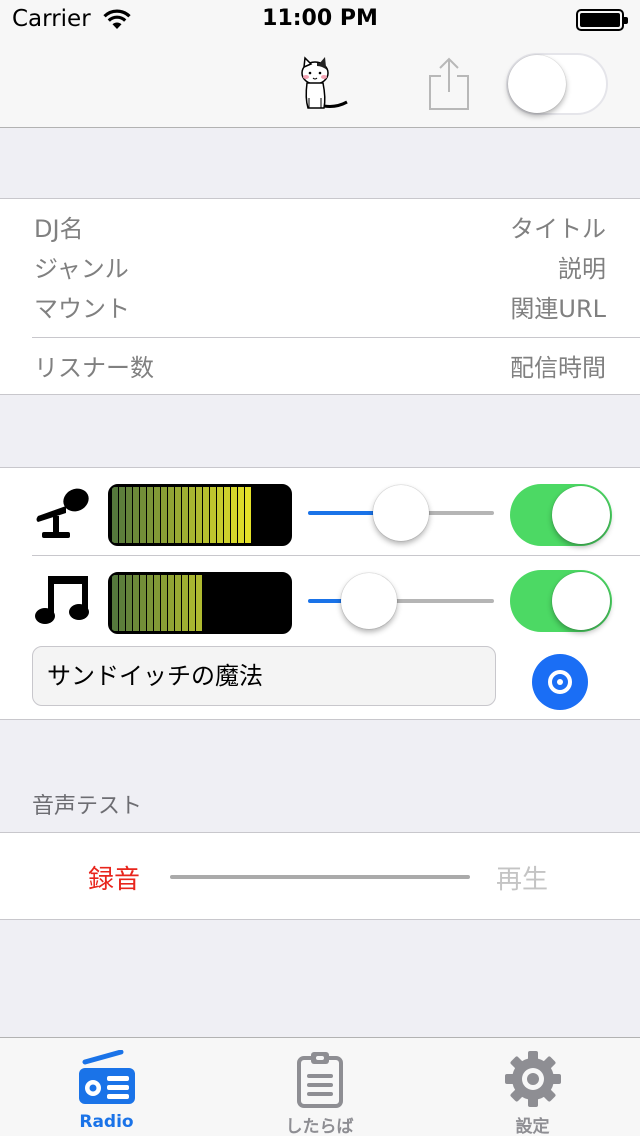 Image resolution: width=640 pixels, height=1136 pixels. I want to click on target-button, so click(560, 682).